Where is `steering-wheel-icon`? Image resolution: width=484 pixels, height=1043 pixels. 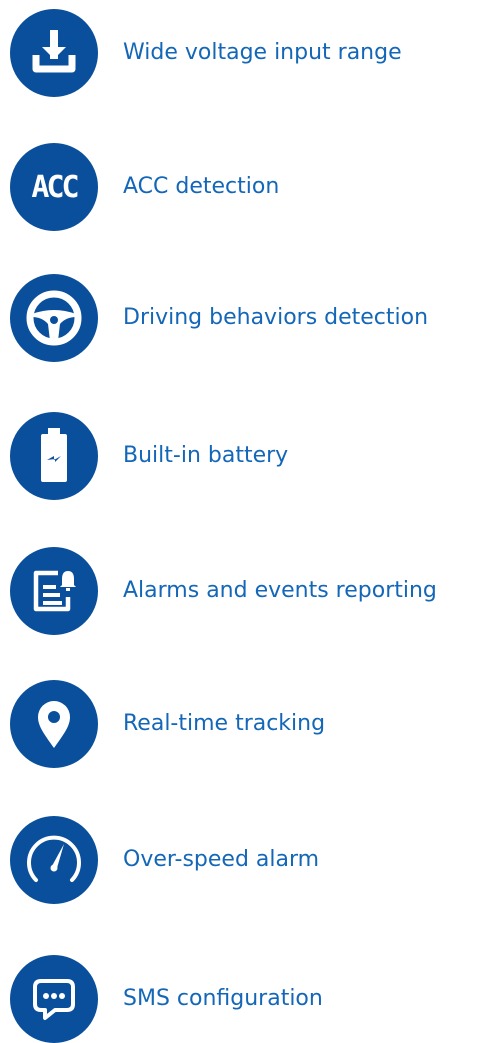 steering-wheel-icon is located at coordinates (54, 318).